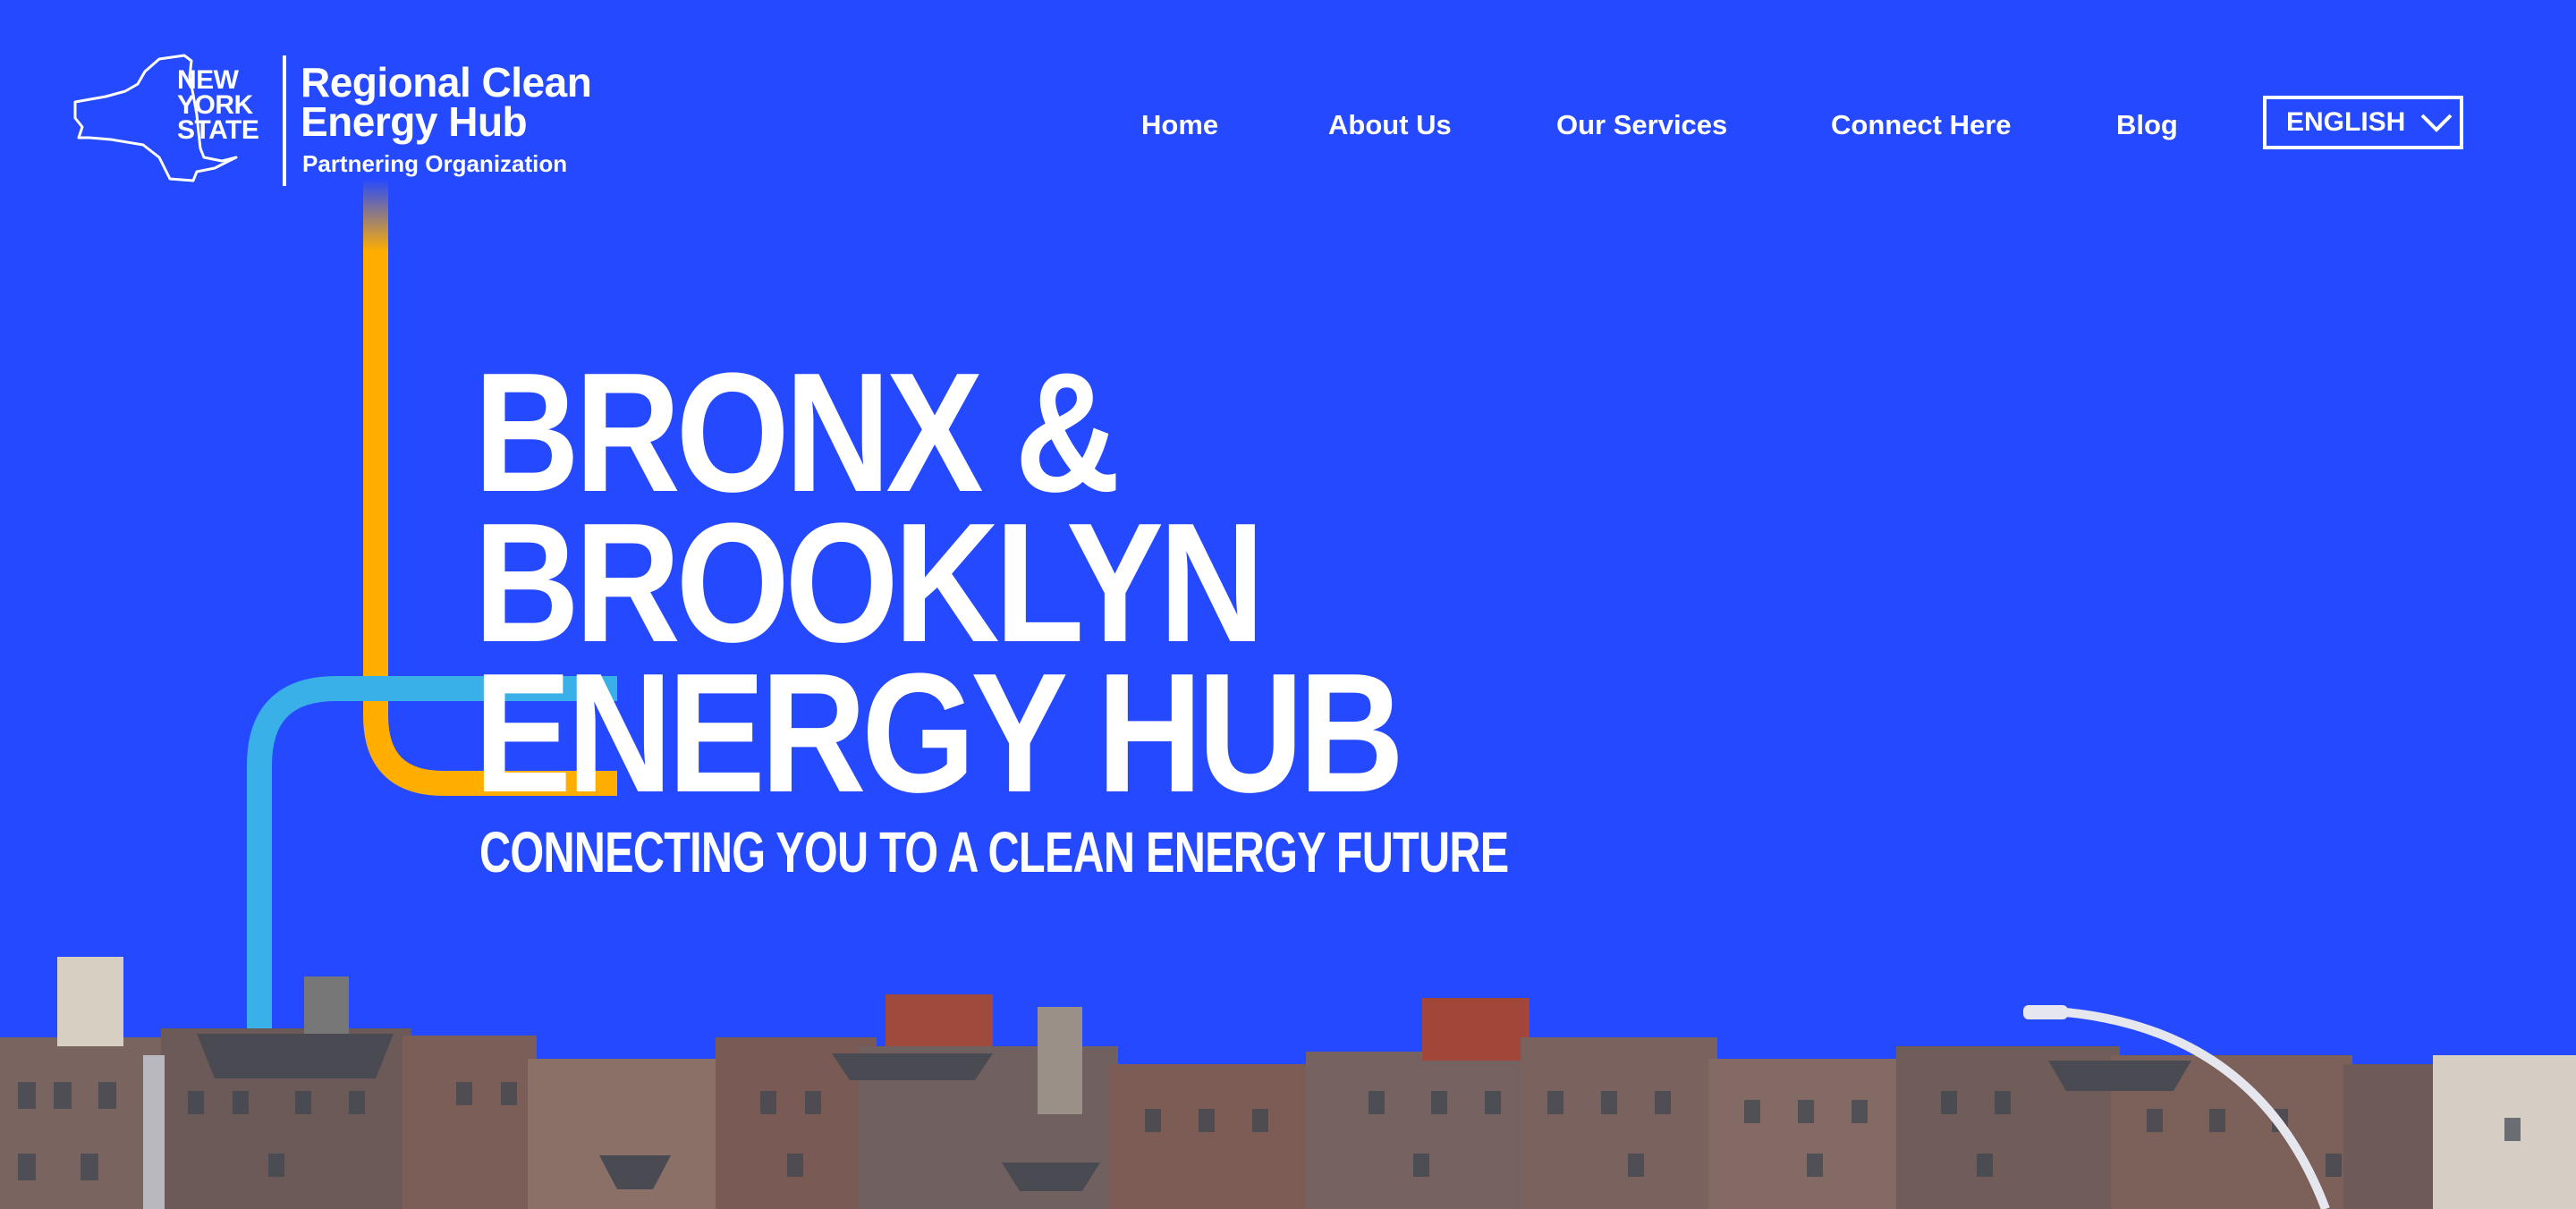 Image resolution: width=2576 pixels, height=1209 pixels. Describe the element at coordinates (797, 433) in the screenshot. I see `hero-title-line-1: BRONX &` at that location.